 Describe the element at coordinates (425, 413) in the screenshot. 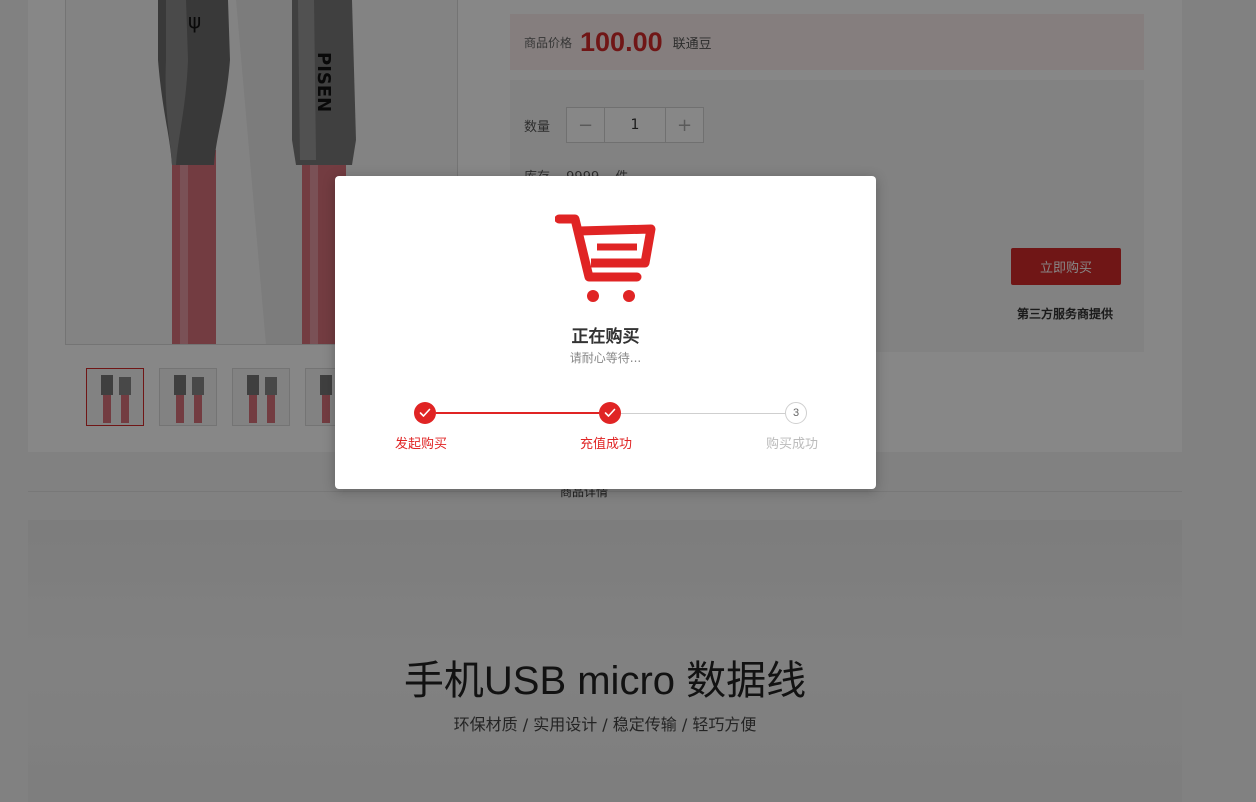

I see `step-1-check-icon` at that location.